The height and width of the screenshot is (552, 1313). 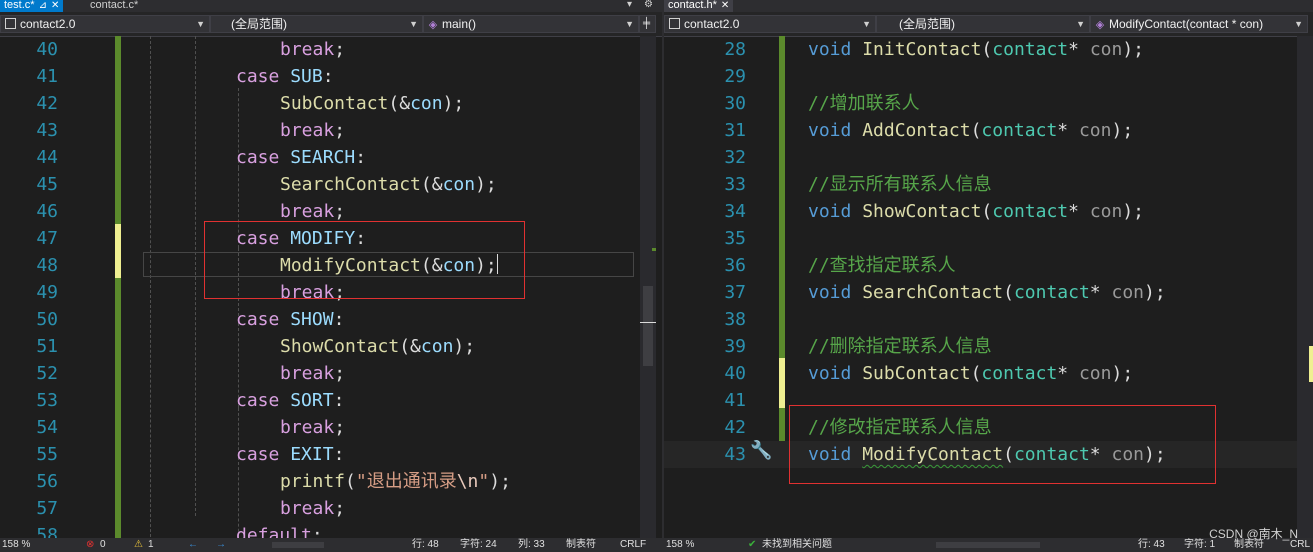 What do you see at coordinates (47, 373) in the screenshot?
I see `line-number: 52` at bounding box center [47, 373].